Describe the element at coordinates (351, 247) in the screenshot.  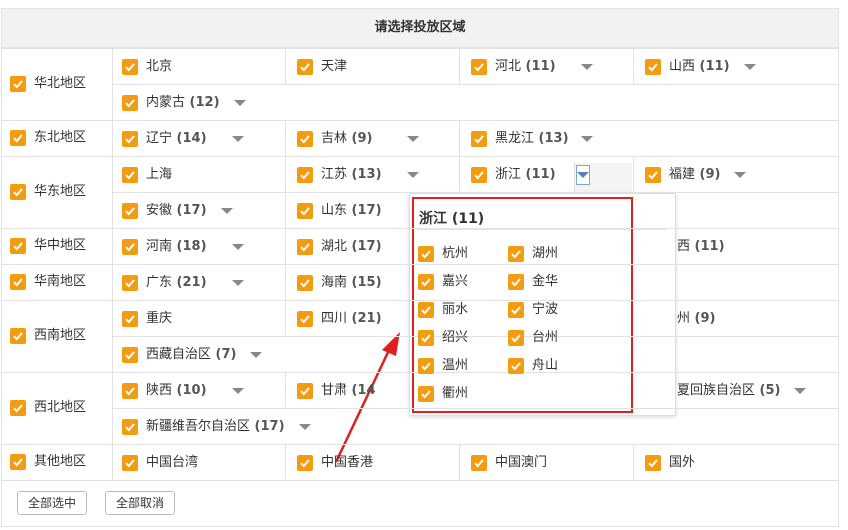
I see `province-label: 湖北 (17)` at that location.